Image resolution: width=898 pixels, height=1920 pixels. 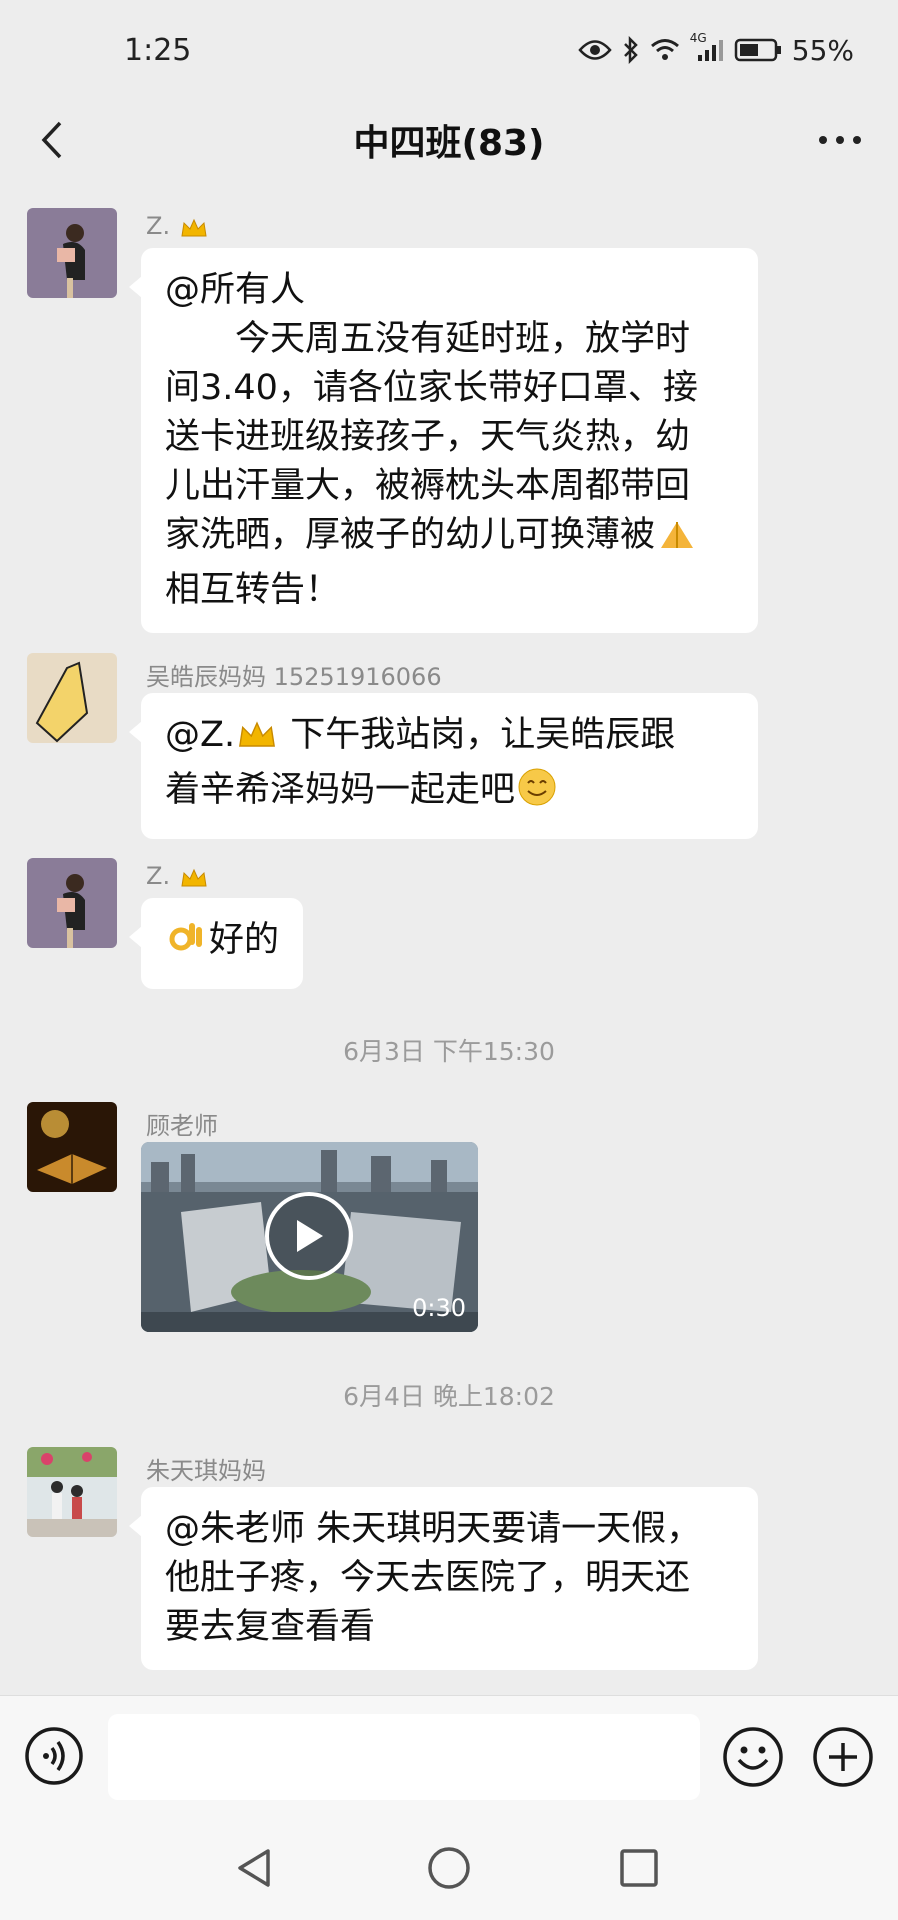 I want to click on system-back-button, so click(x=255, y=1868).